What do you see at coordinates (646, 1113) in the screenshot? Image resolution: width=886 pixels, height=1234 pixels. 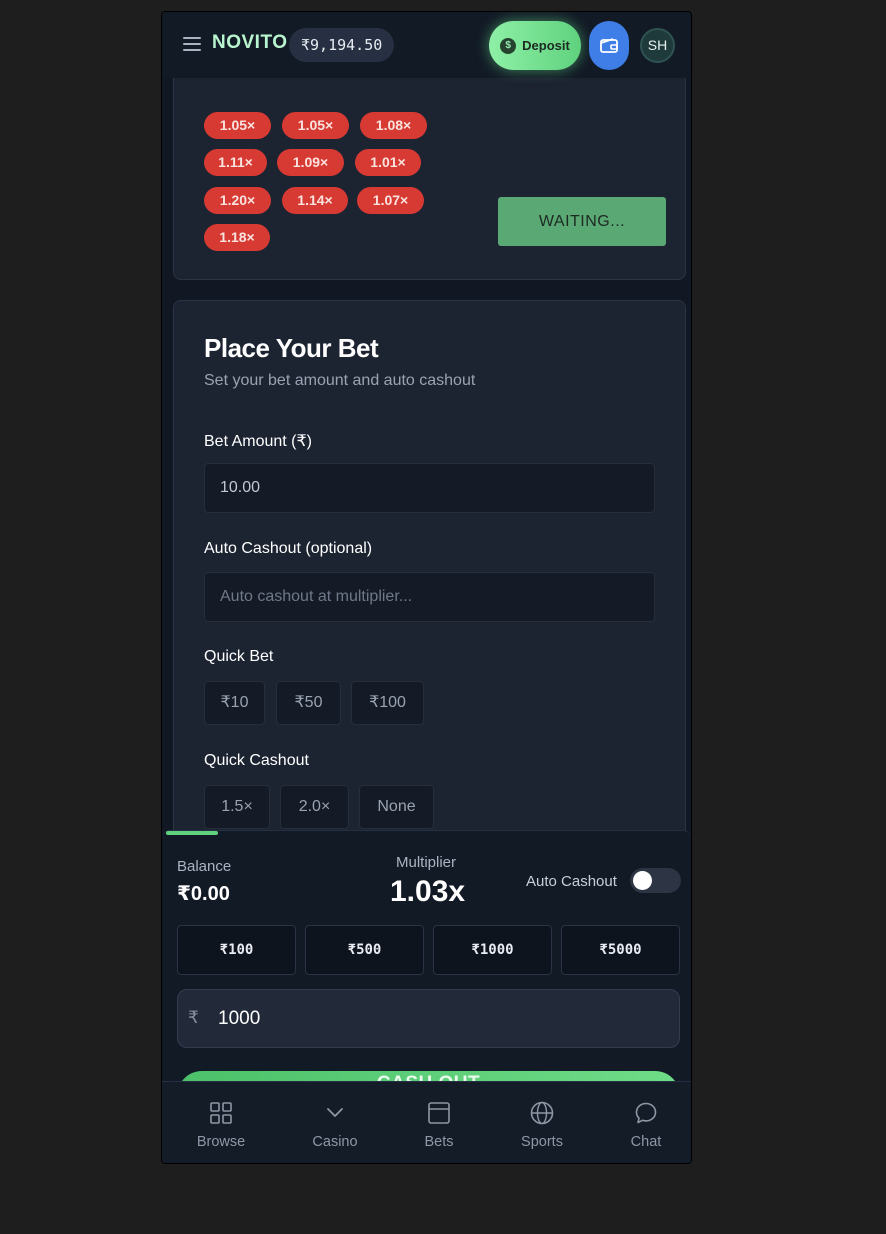 I see `chat-icon` at bounding box center [646, 1113].